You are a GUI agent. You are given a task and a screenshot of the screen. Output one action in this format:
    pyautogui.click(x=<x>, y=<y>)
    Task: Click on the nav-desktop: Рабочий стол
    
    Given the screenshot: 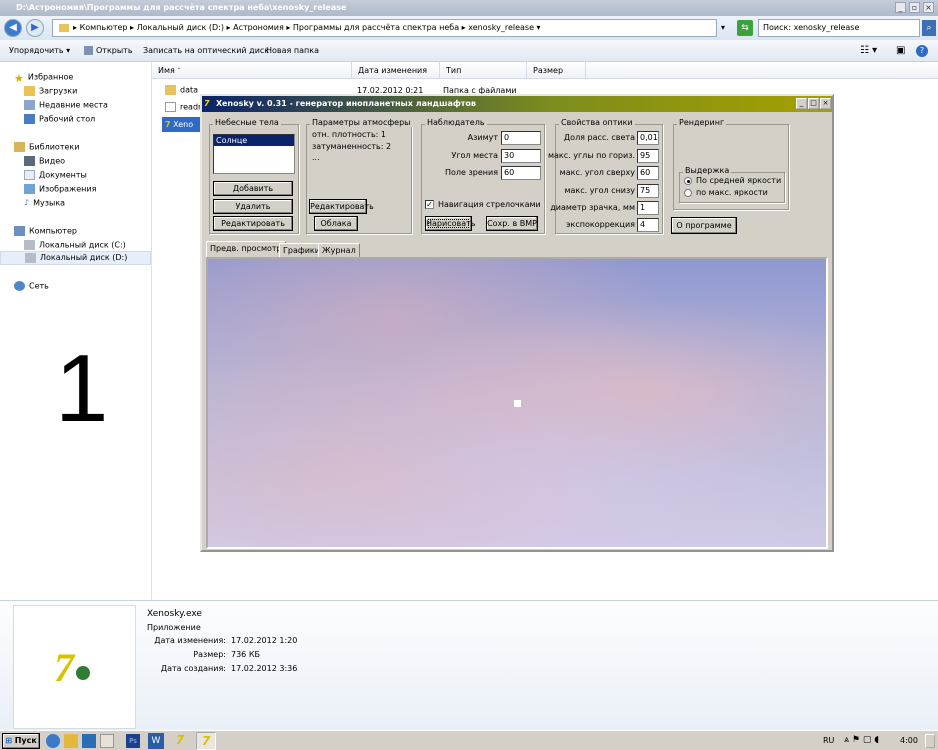 What is the action you would take?
    pyautogui.click(x=59, y=119)
    